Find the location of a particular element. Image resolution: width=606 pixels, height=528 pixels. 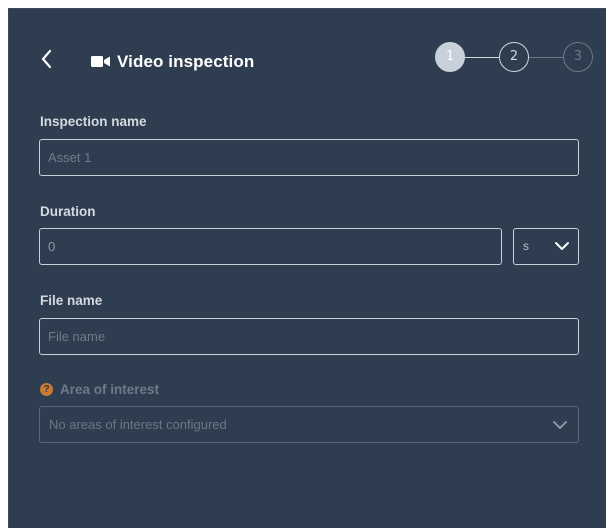

video-camera-icon is located at coordinates (101, 62).